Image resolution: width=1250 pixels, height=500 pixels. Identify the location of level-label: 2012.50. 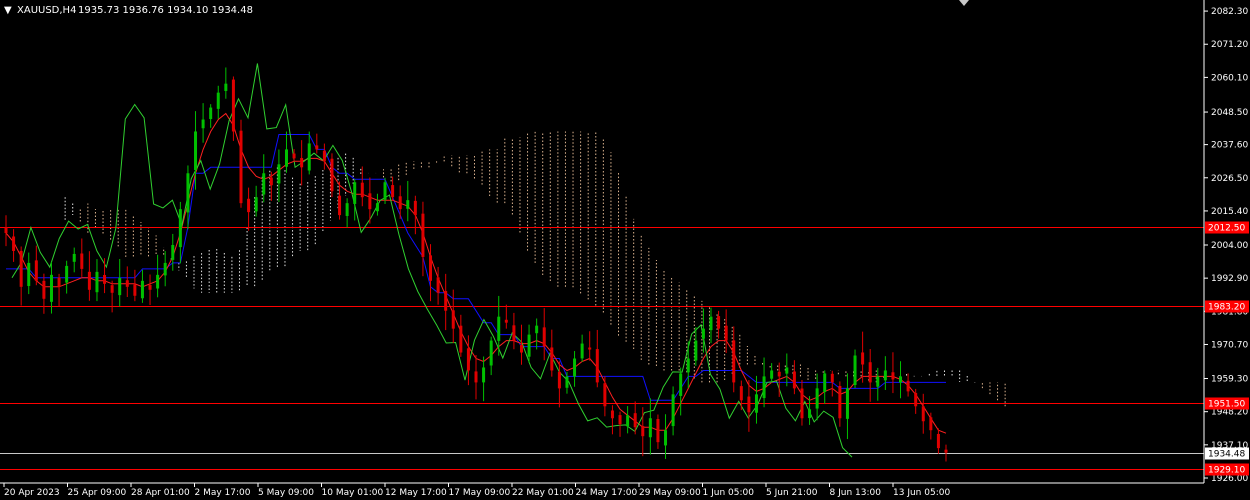
(1226, 229).